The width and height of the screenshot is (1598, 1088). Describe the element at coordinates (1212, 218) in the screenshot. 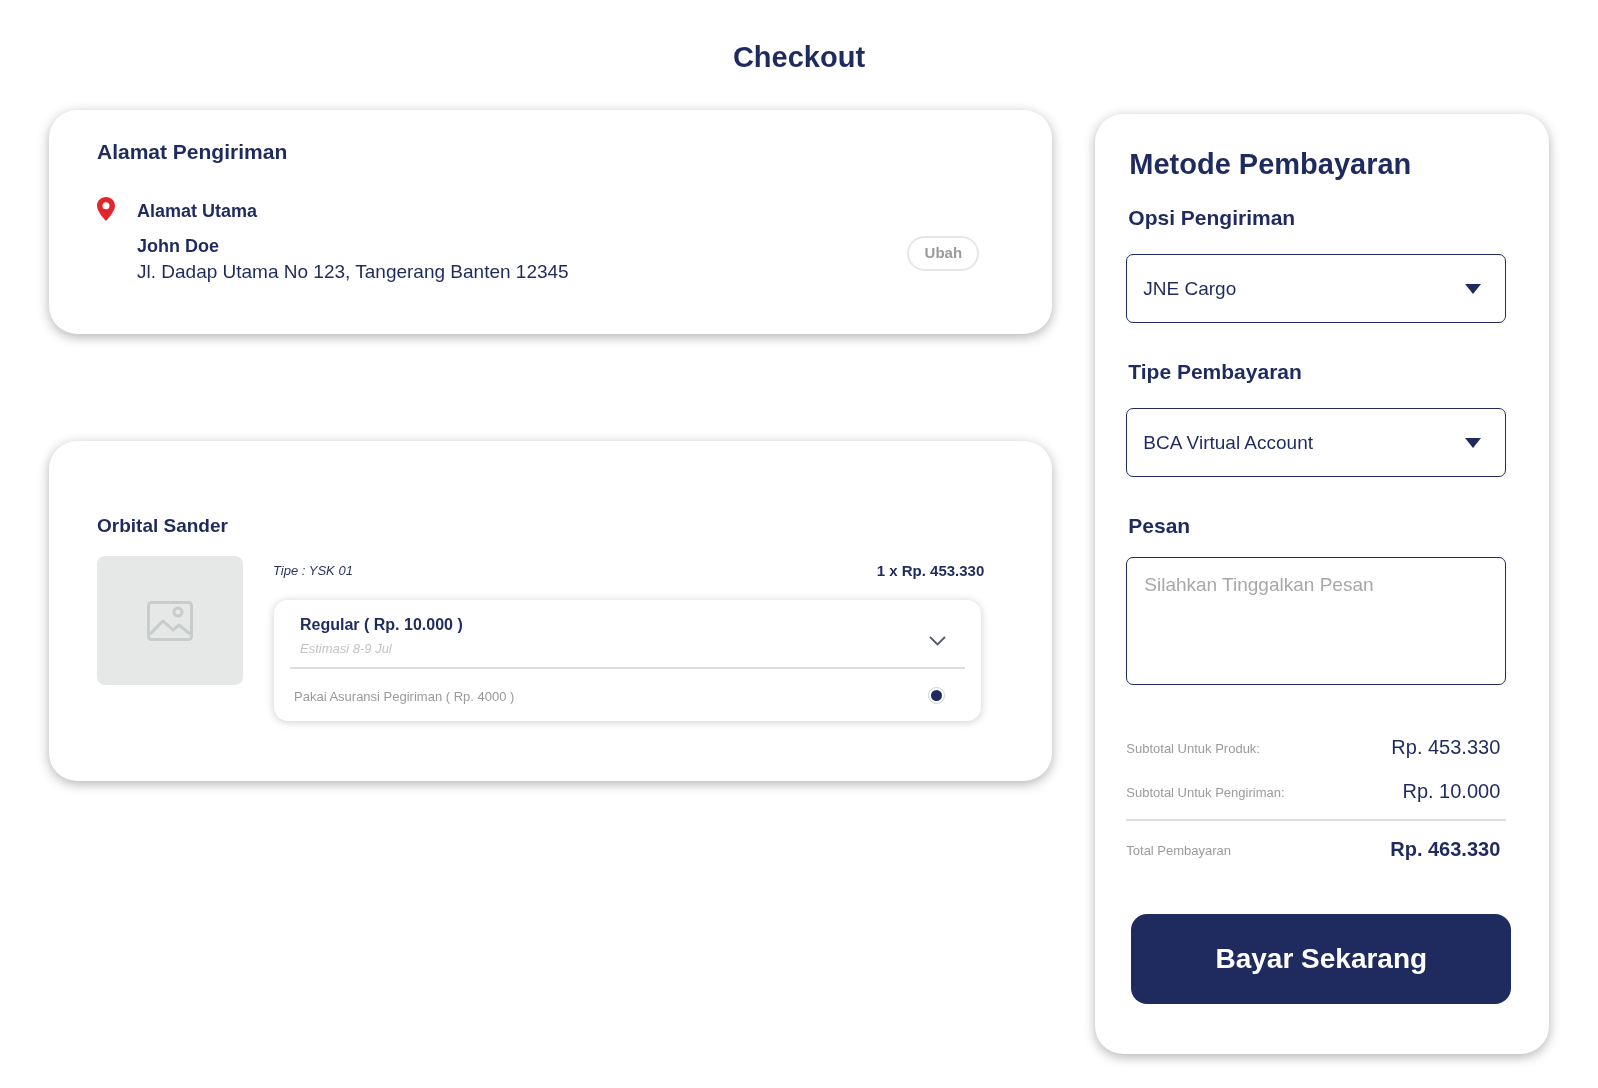

I see `field-label: Opsi Pengiriman` at that location.